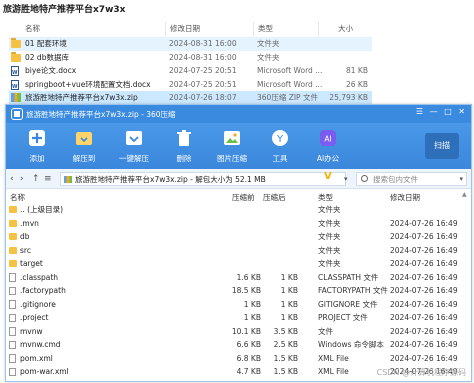 Image resolution: width=474 pixels, height=383 pixels. What do you see at coordinates (348, 304) in the screenshot?
I see `file-type: GITIGNORE 文件` at bounding box center [348, 304].